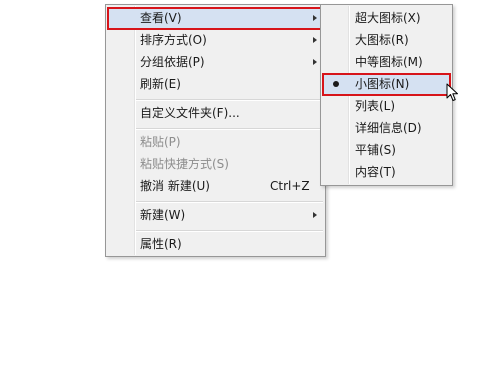  I want to click on menu-item-label: 超大图标(X), so click(388, 18).